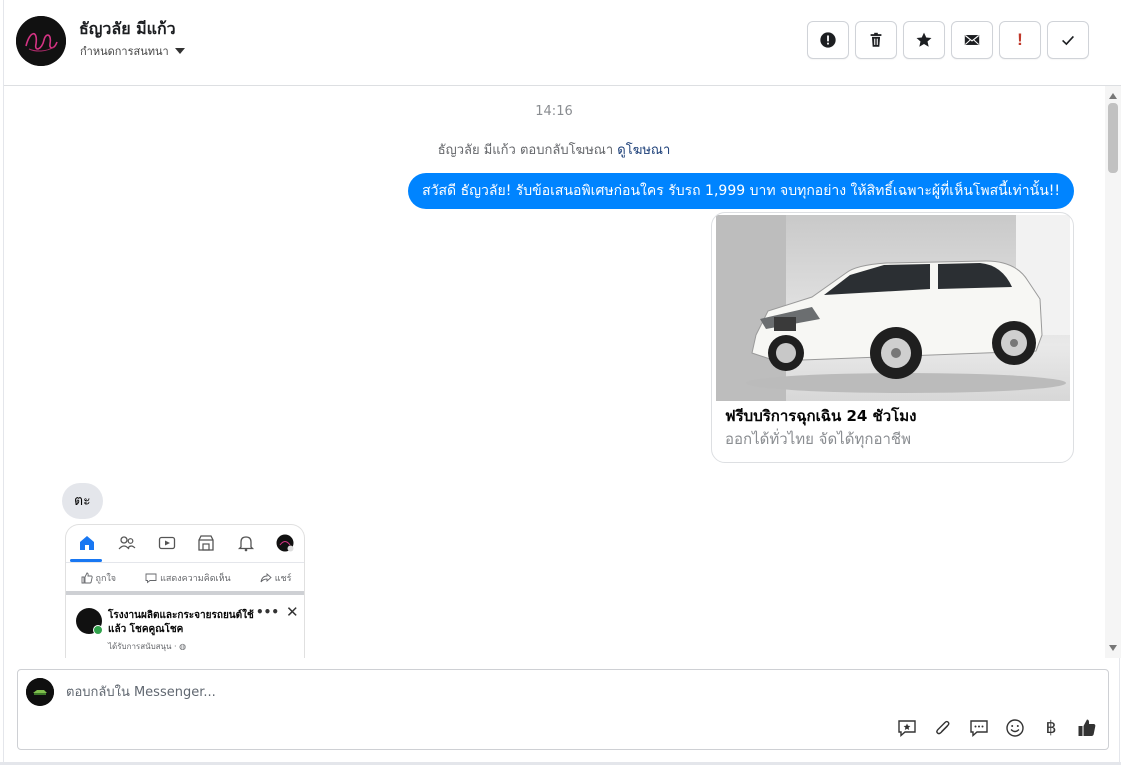 This screenshot has height=765, width=1121. What do you see at coordinates (562, 43) in the screenshot?
I see `conversation-header: ธัญวลัย มีแก้ว กำหนดการสนทนา !` at bounding box center [562, 43].